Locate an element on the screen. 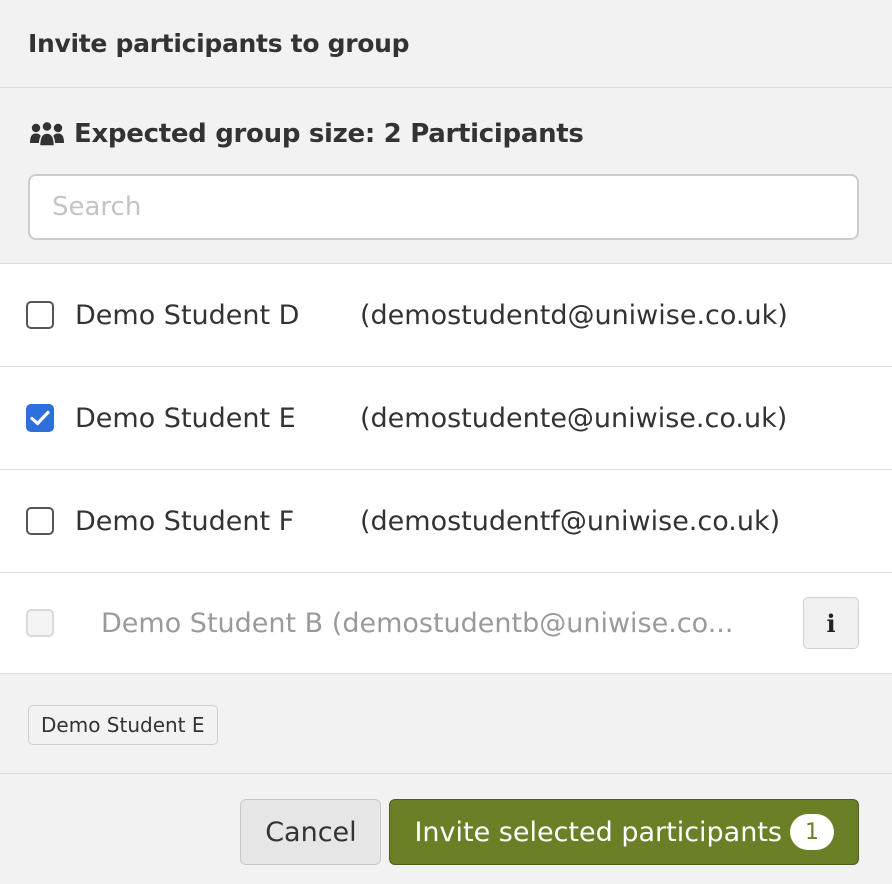 The image size is (892, 884). dialog-footer: Cancel Invite selected participants 1 is located at coordinates (446, 829).